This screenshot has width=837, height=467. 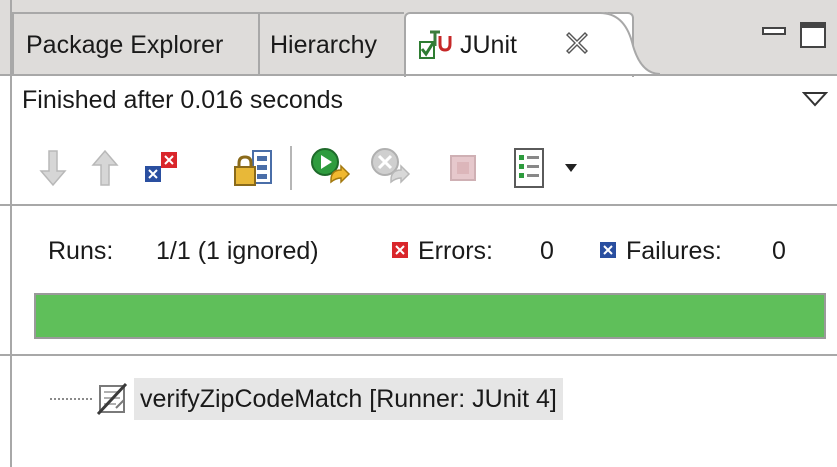 I want to click on runs-label: Runs:, so click(x=81, y=251).